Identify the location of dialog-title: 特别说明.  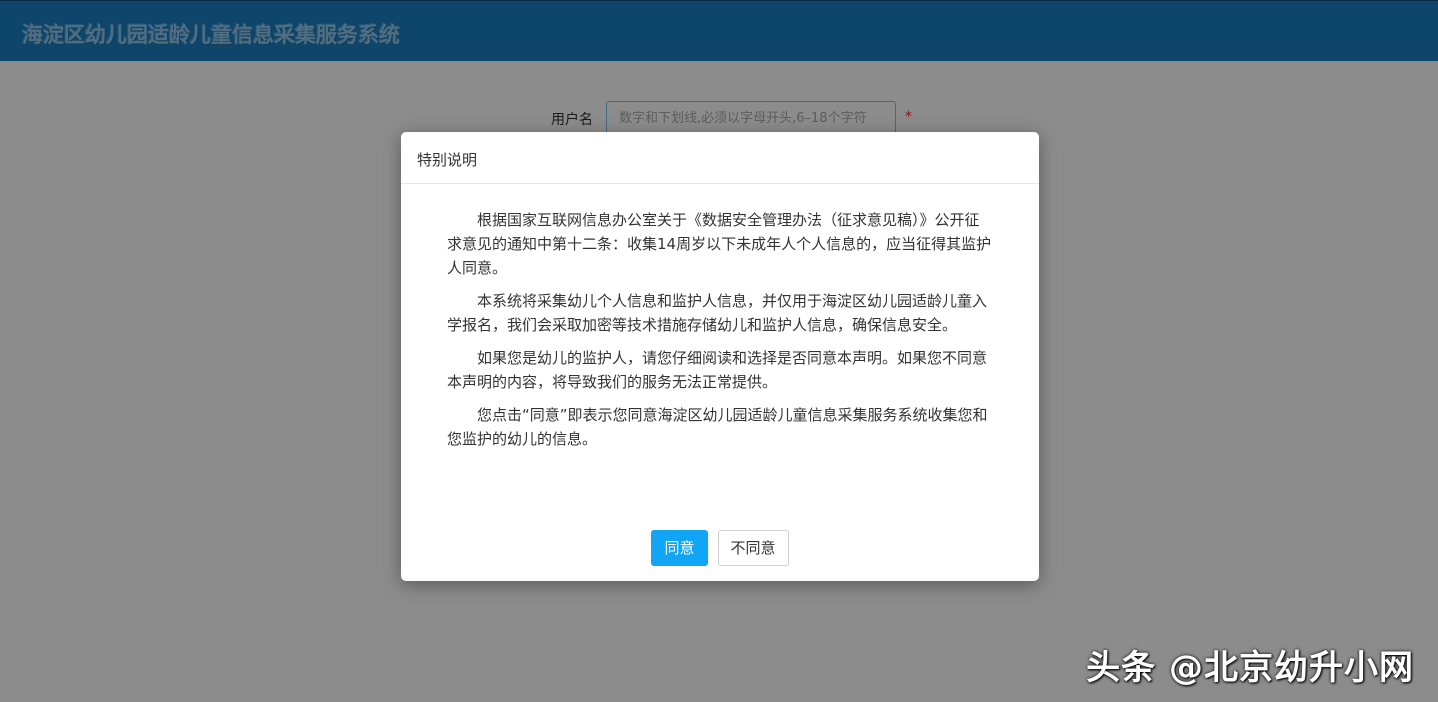
(447, 160).